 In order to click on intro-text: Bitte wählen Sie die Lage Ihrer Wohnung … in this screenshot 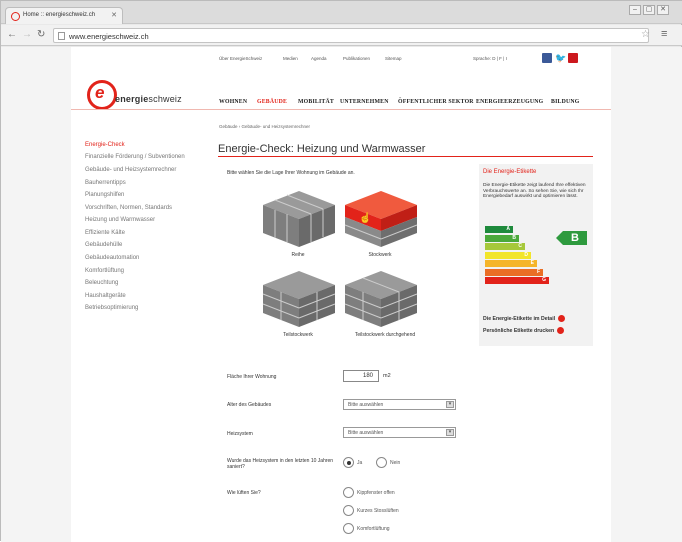, I will do `click(291, 173)`.